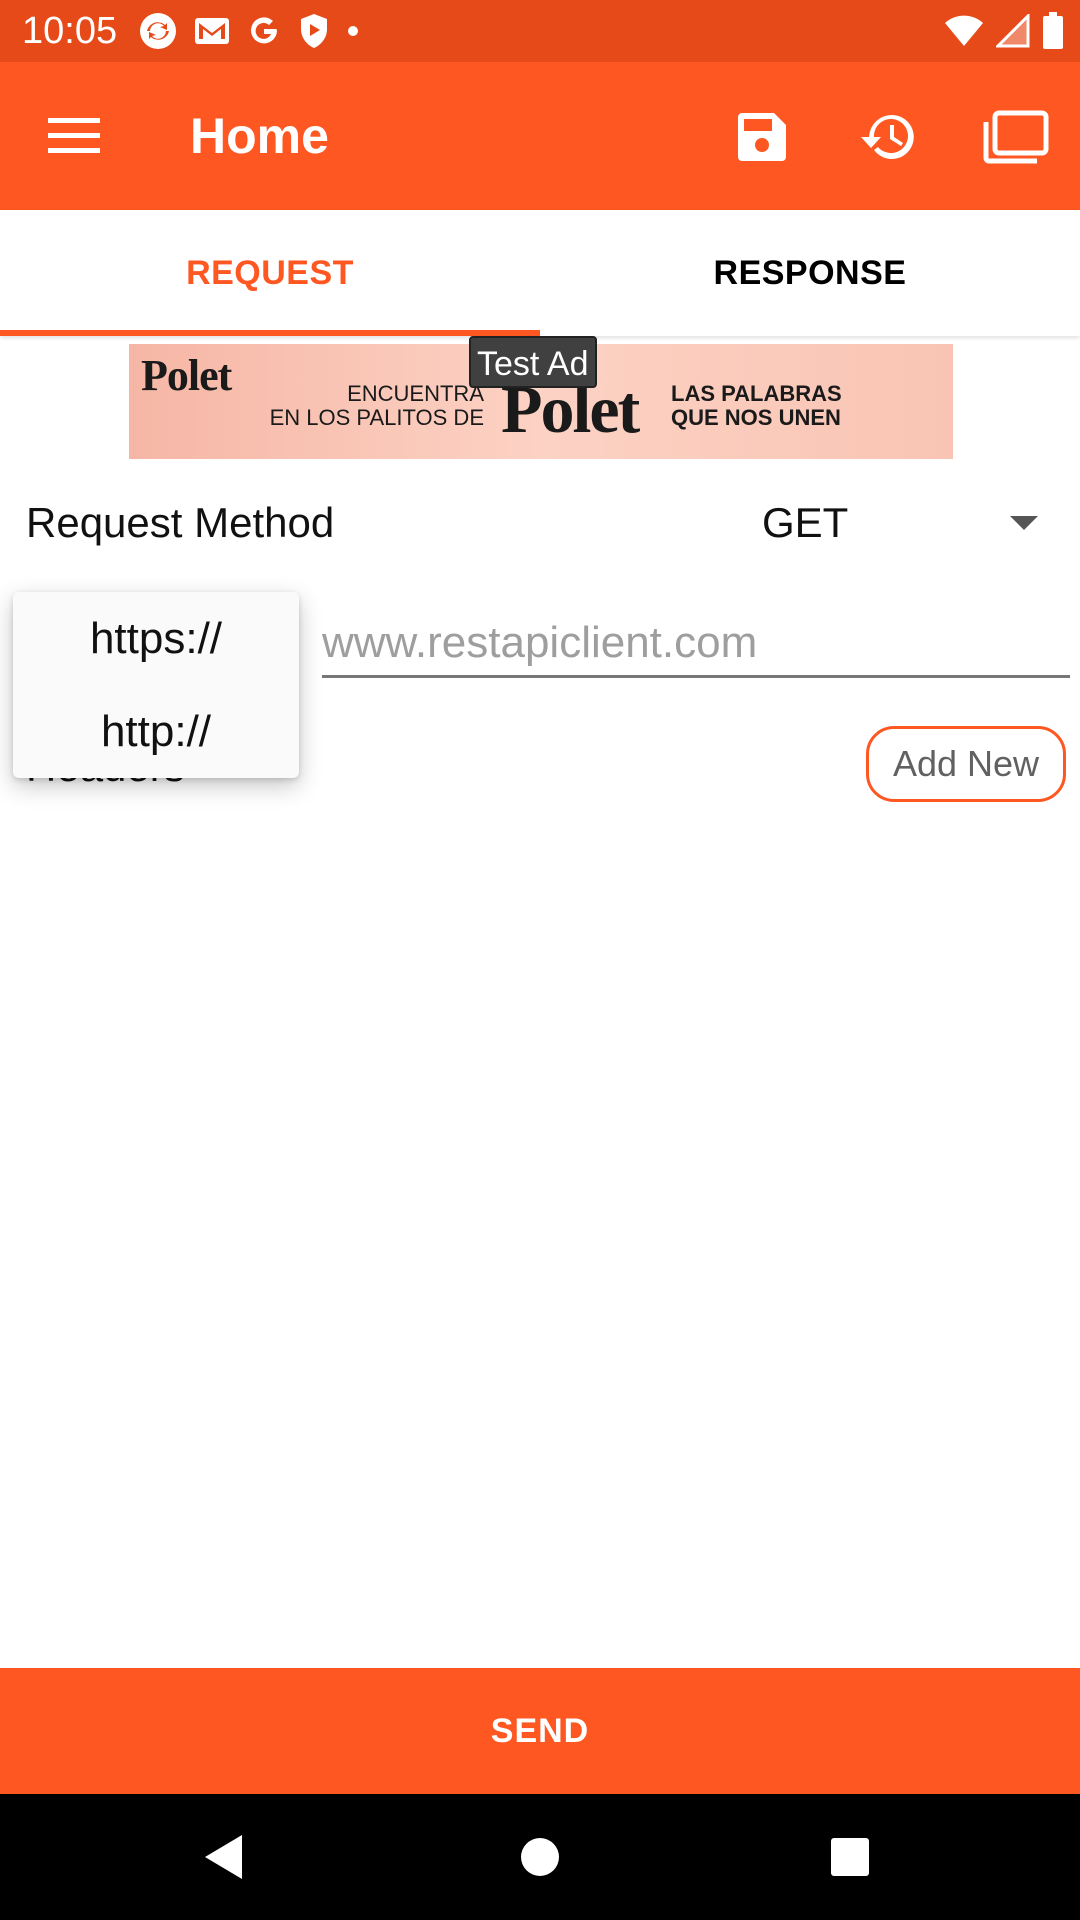 This screenshot has height=1920, width=1080. I want to click on tab-request: REQUEST, so click(270, 273).